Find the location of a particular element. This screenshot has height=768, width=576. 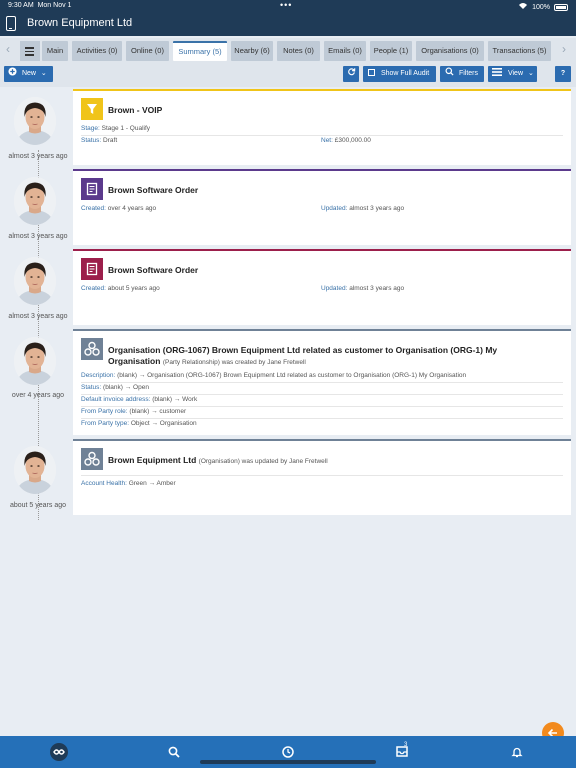

refresh-button is located at coordinates (351, 74).